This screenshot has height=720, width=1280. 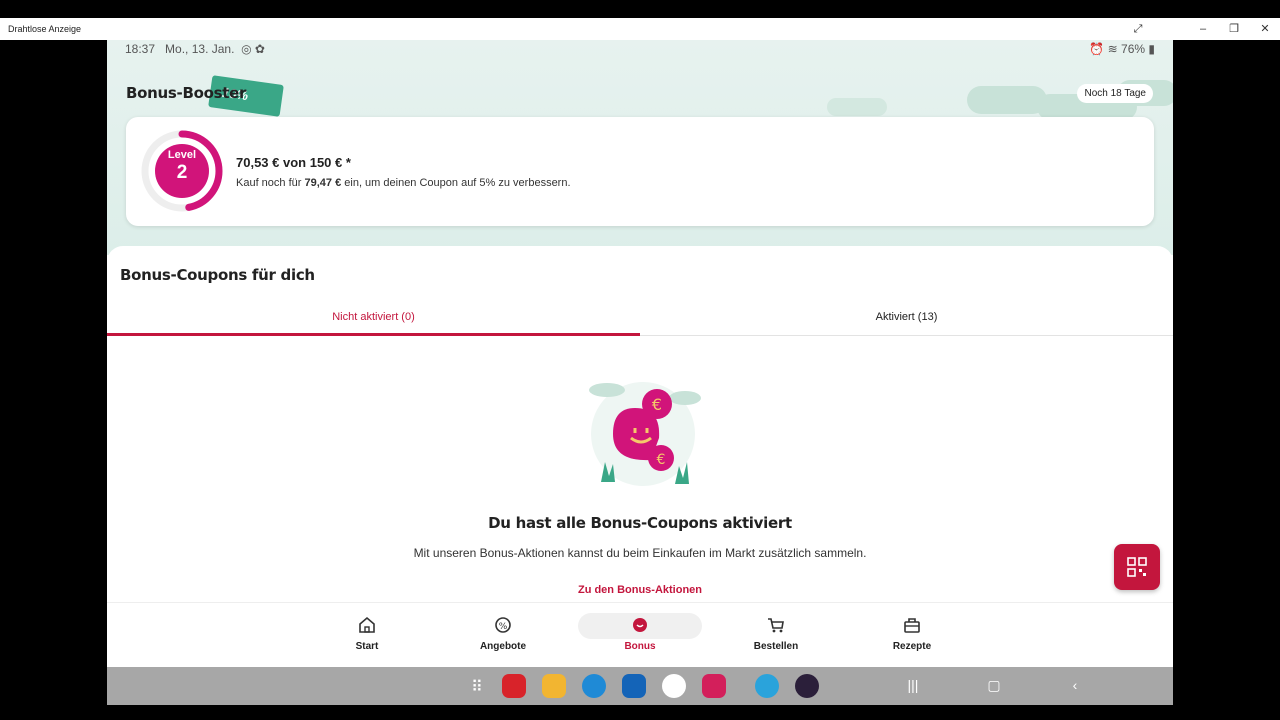 What do you see at coordinates (200, 49) in the screenshot?
I see `status-date: Mo., 13. Jan.` at bounding box center [200, 49].